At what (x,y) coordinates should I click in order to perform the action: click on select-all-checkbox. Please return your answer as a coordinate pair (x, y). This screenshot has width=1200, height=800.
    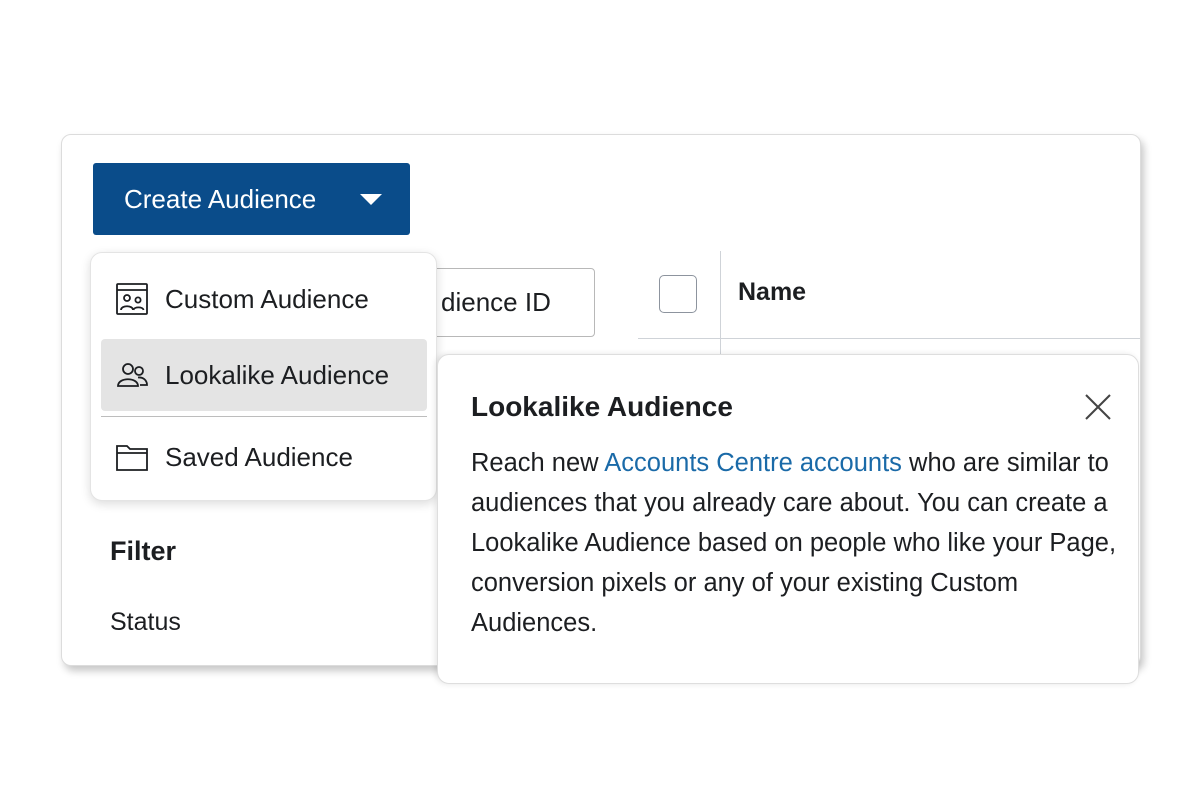
    Looking at the image, I should click on (678, 294).